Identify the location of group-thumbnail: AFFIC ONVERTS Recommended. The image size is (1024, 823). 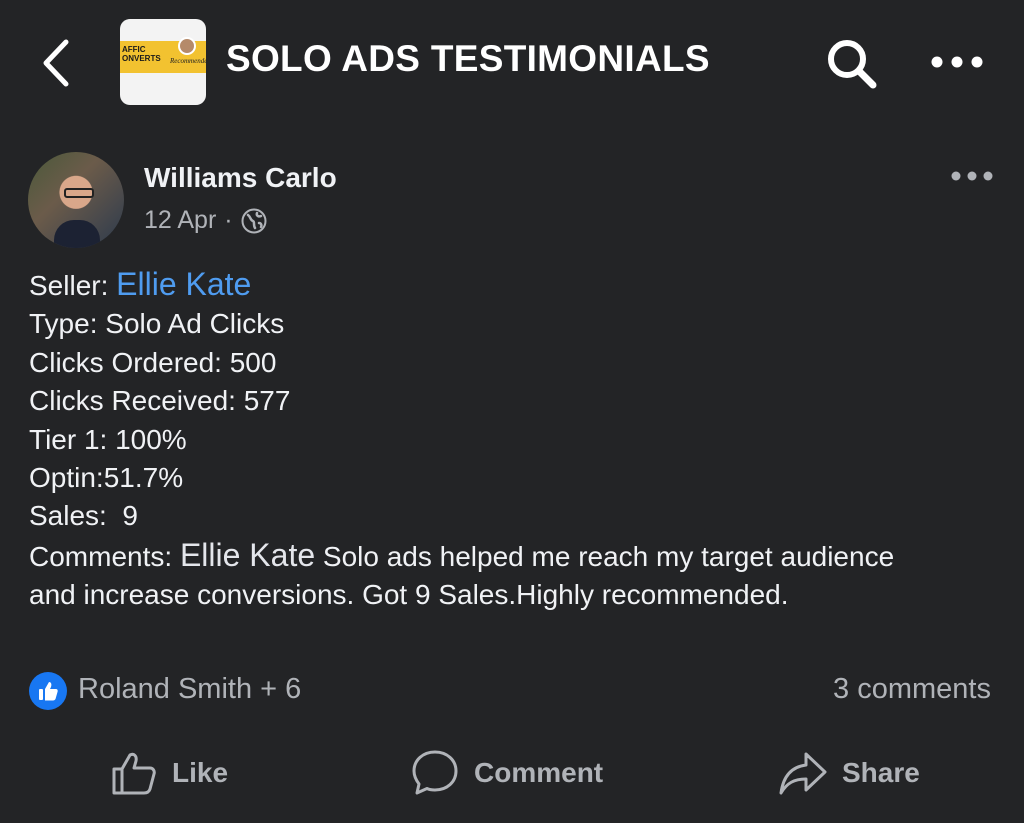
(163, 62).